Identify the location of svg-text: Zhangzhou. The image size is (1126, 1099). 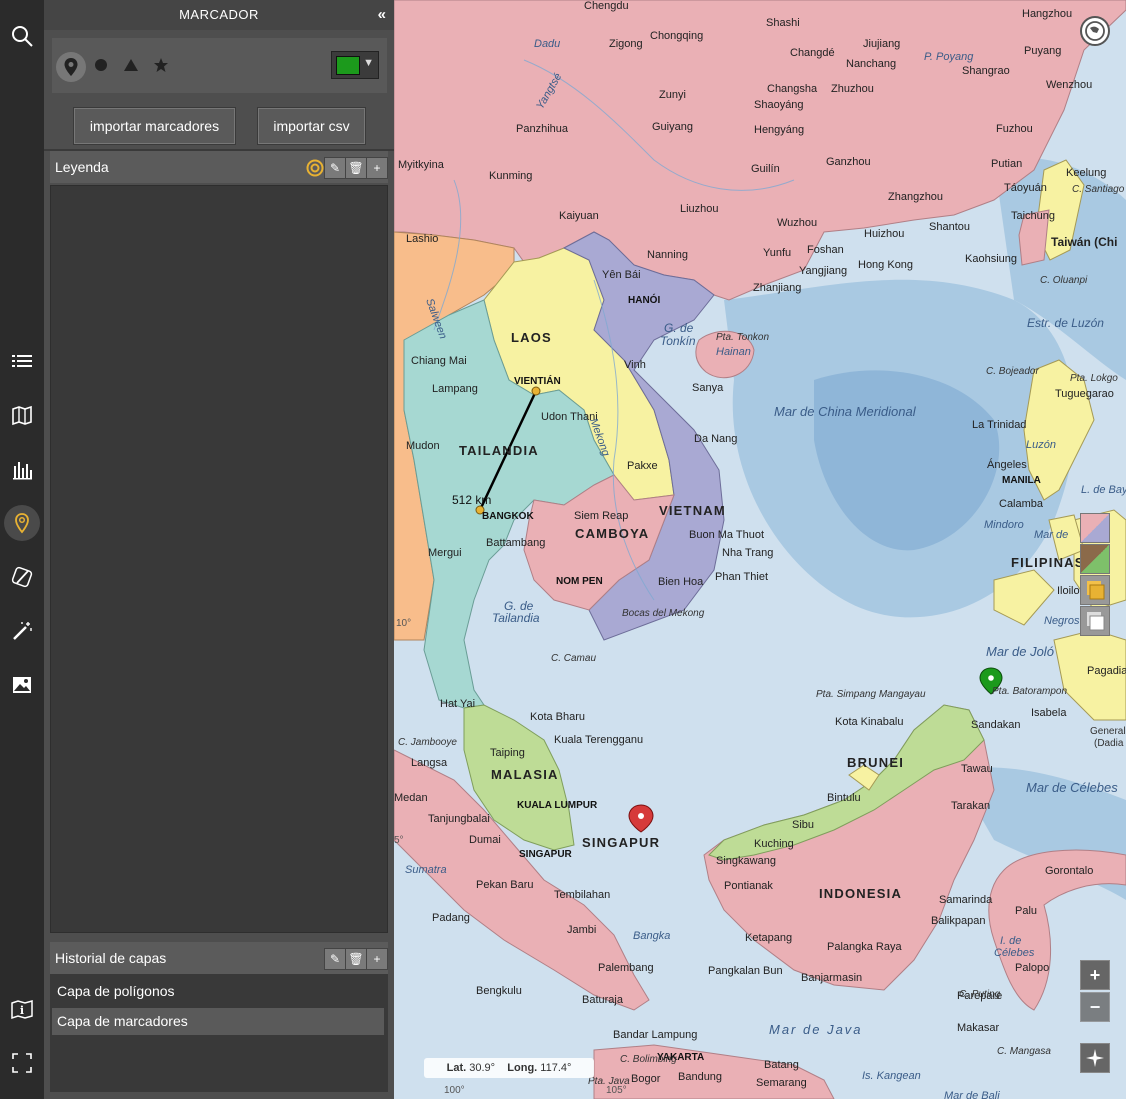
(915, 197).